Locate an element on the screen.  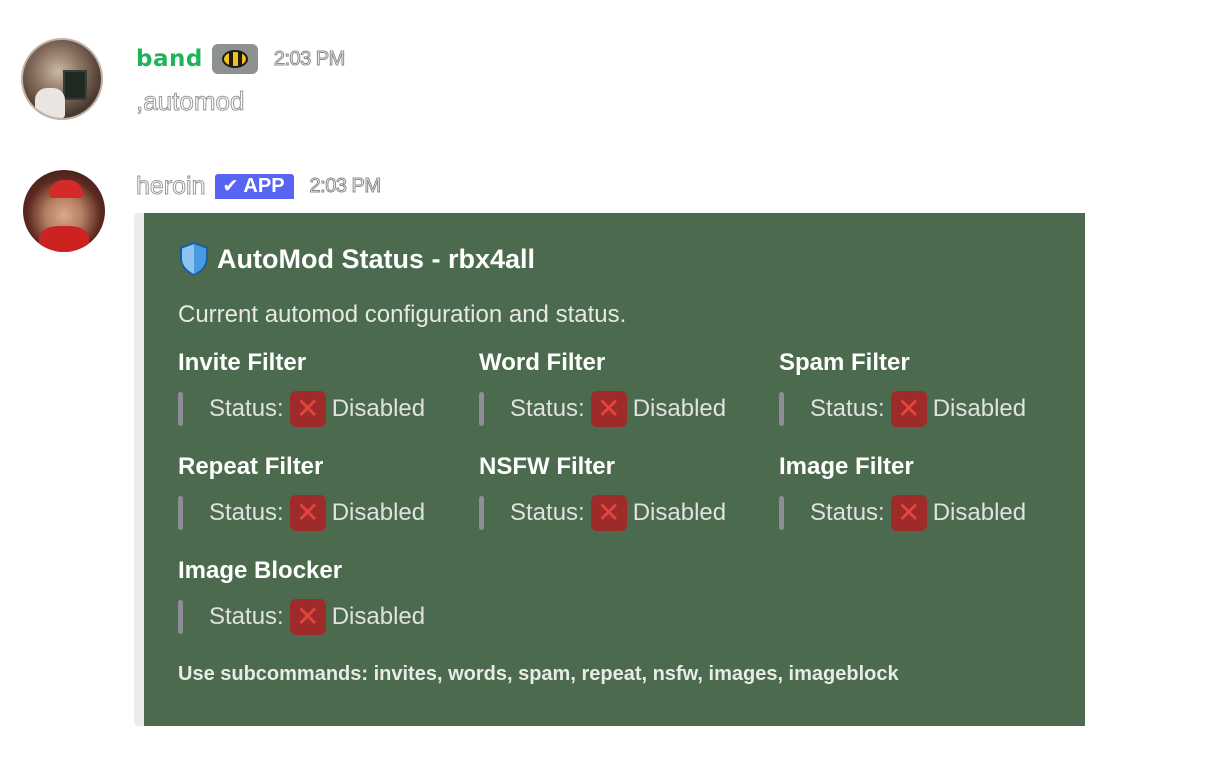
username: band is located at coordinates (169, 59).